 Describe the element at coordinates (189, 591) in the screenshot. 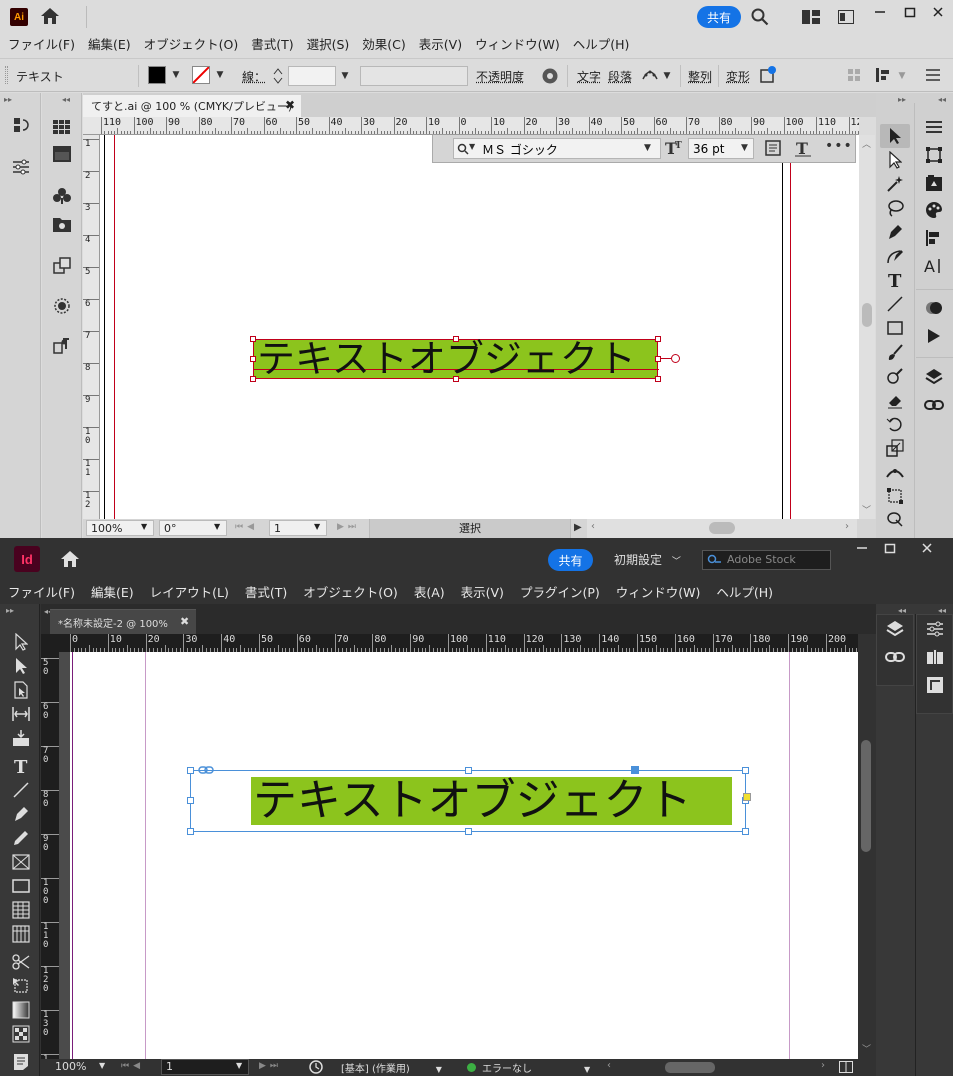

I see `menu-layout: レイアウト(L)` at that location.